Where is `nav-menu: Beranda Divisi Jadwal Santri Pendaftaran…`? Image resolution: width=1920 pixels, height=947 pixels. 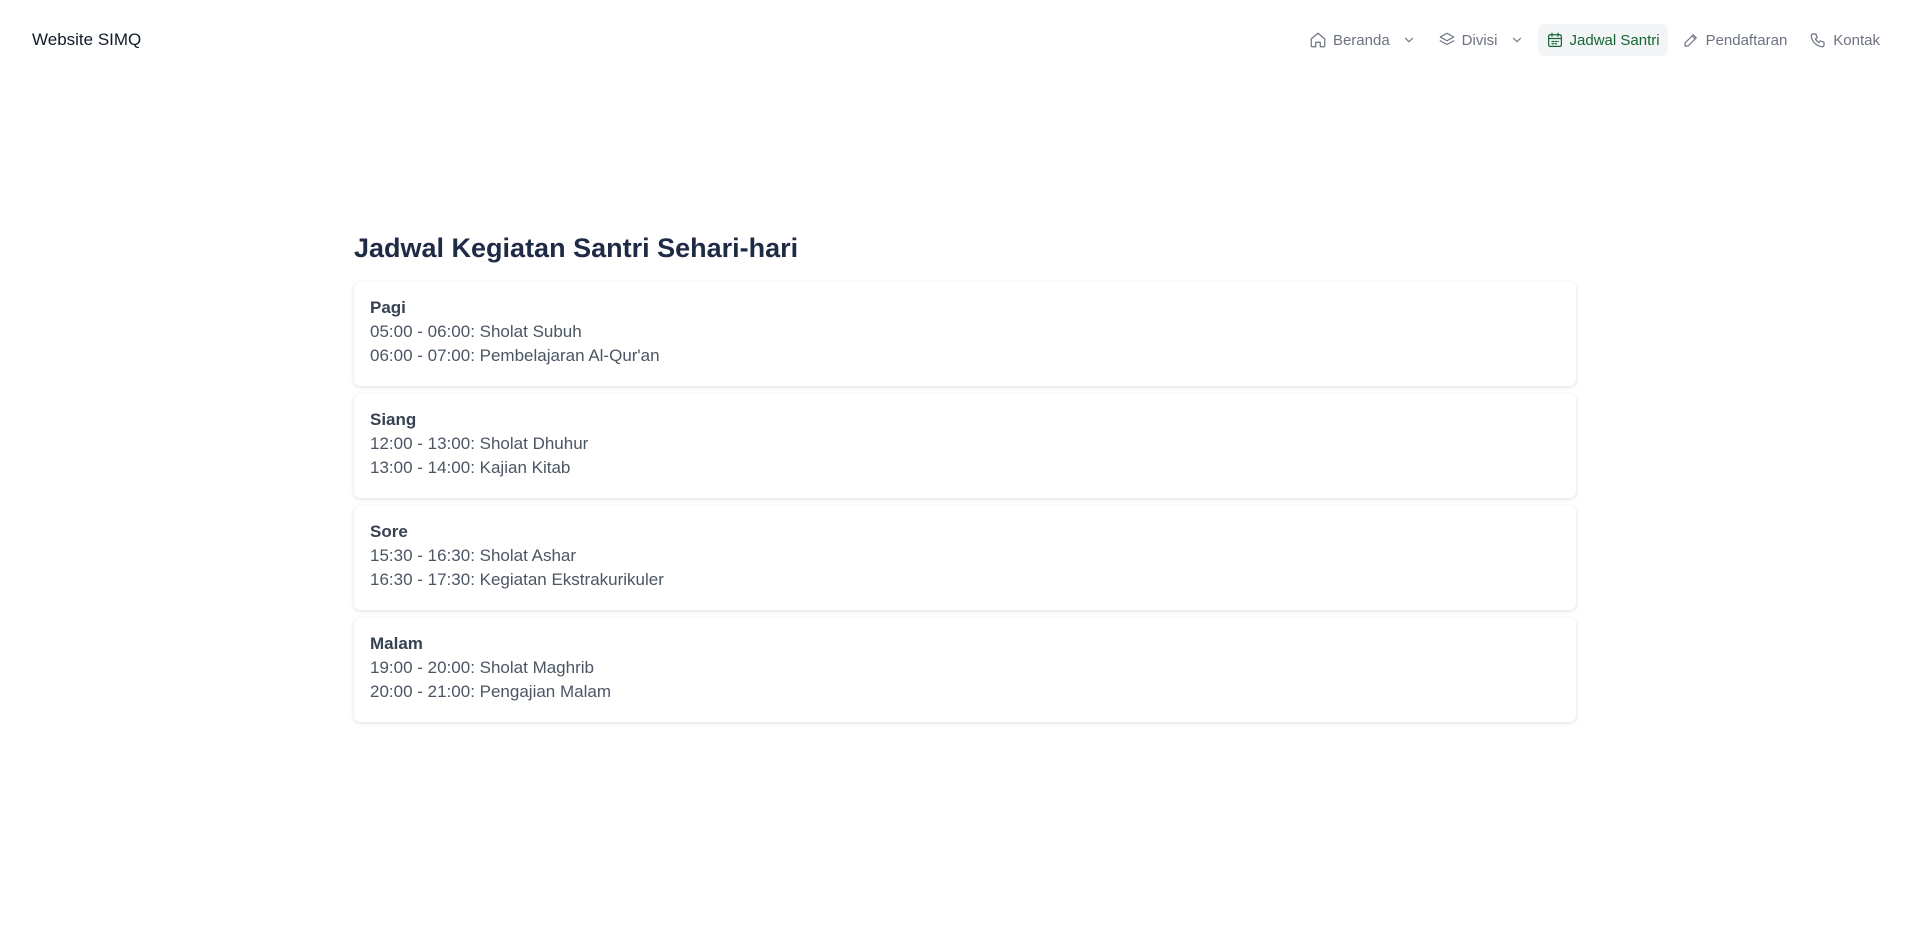
nav-menu: Beranda Divisi Jadwal Santri Pendaftaran… is located at coordinates (1594, 40).